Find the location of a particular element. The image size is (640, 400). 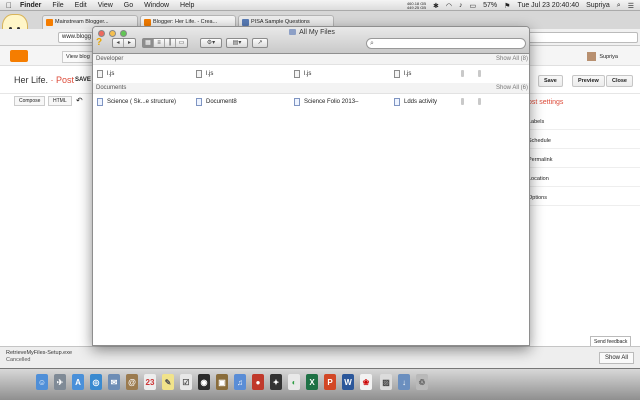

clock: Tue Jul 23 20:40:40 is located at coordinates (548, 5).